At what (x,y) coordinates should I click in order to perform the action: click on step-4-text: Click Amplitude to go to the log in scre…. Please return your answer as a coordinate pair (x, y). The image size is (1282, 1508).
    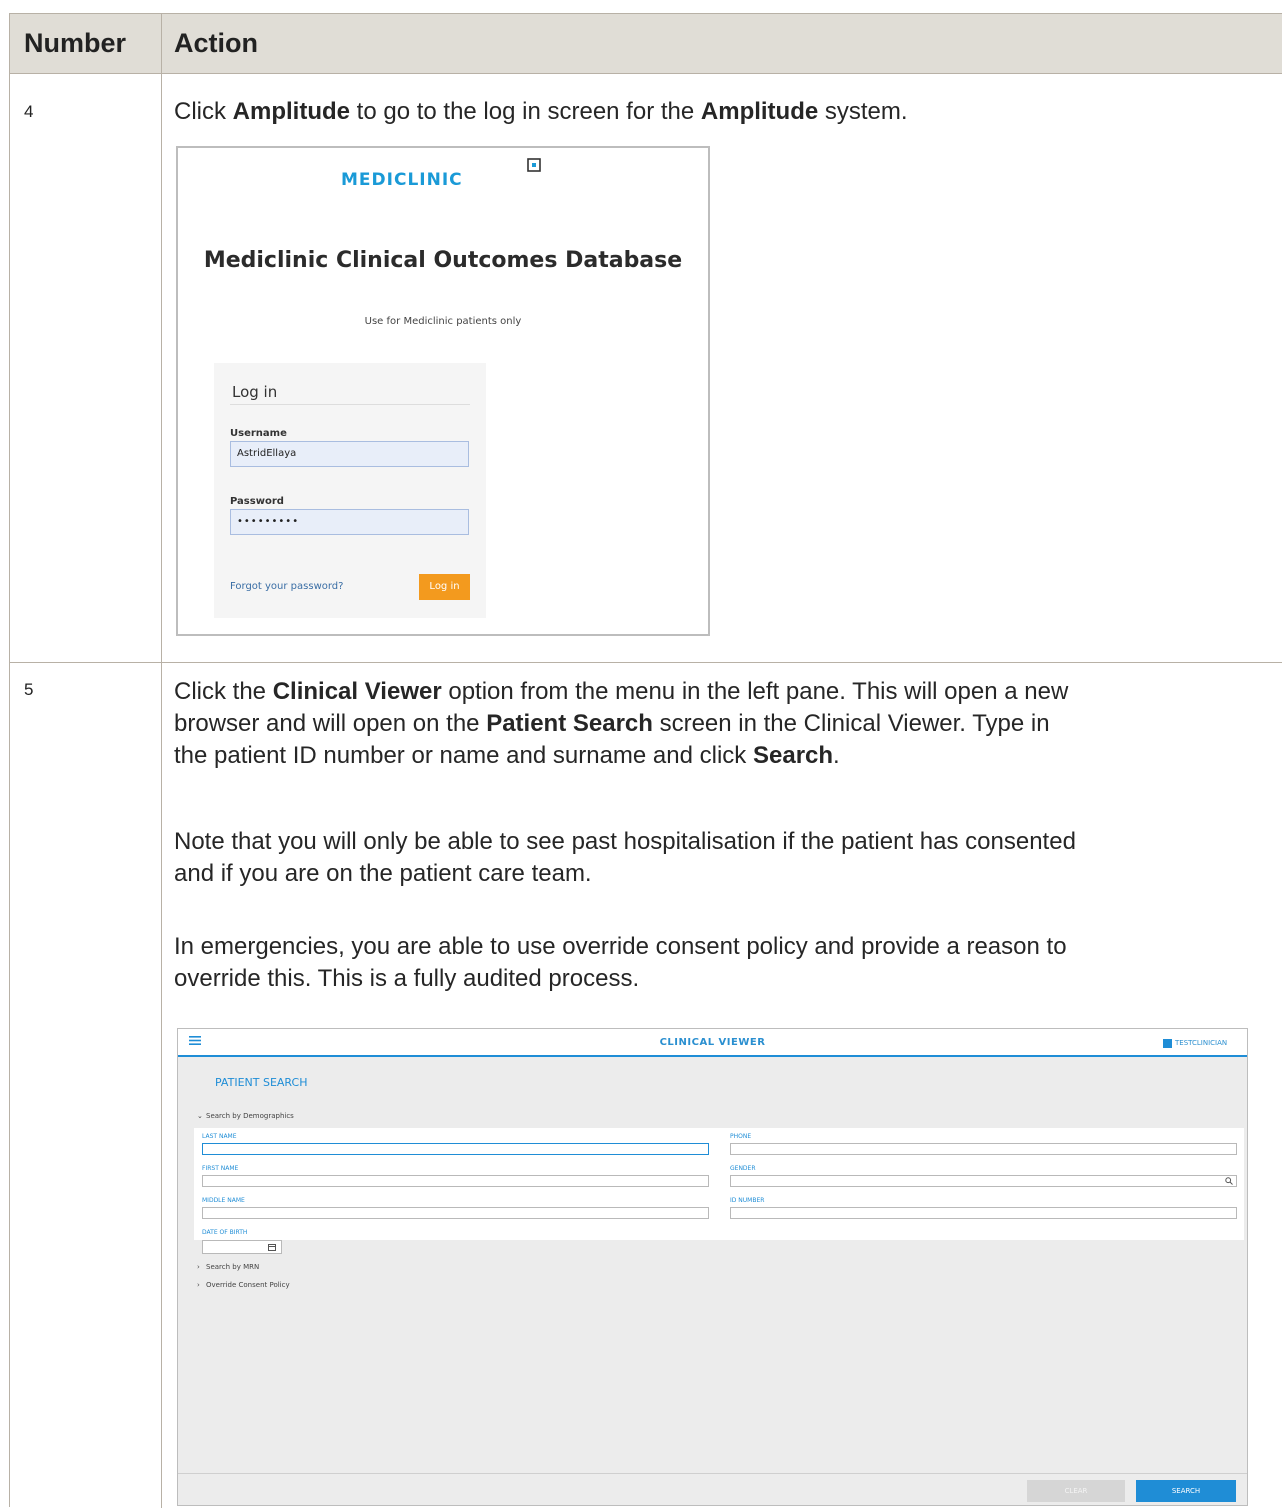
    Looking at the image, I should click on (541, 111).